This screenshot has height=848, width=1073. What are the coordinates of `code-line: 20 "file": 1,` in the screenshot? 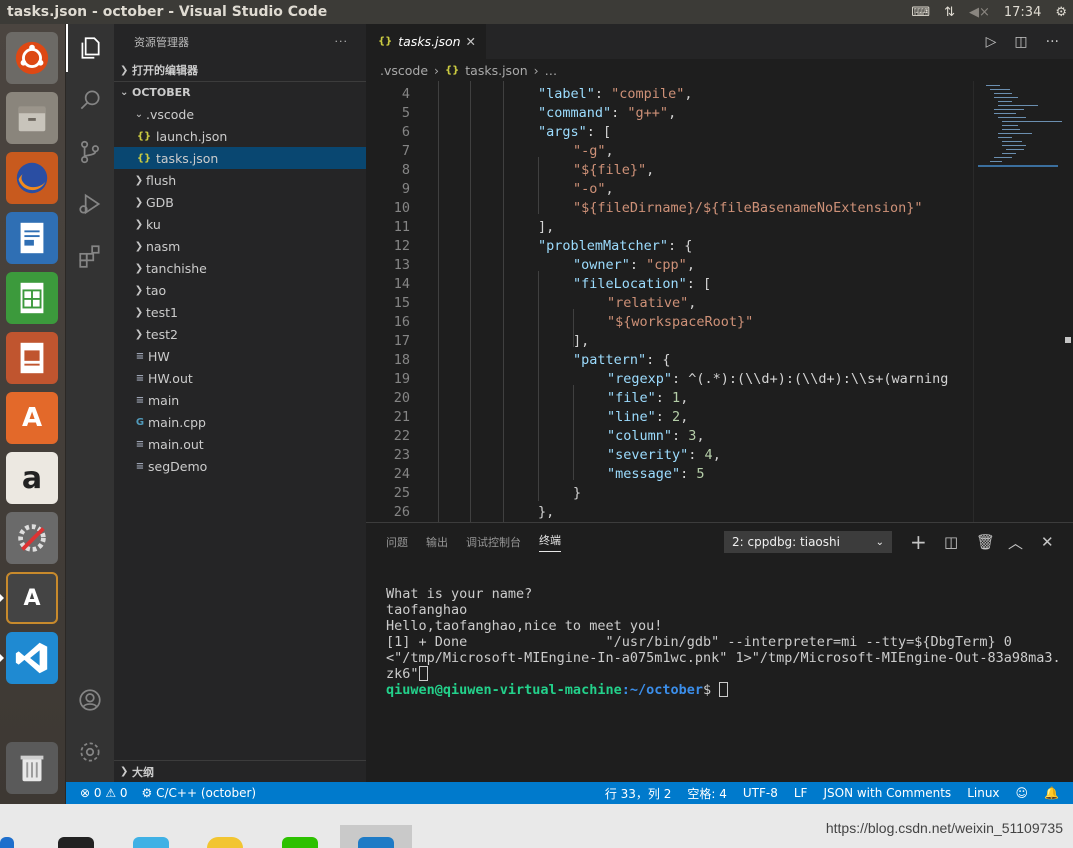 It's located at (669, 398).